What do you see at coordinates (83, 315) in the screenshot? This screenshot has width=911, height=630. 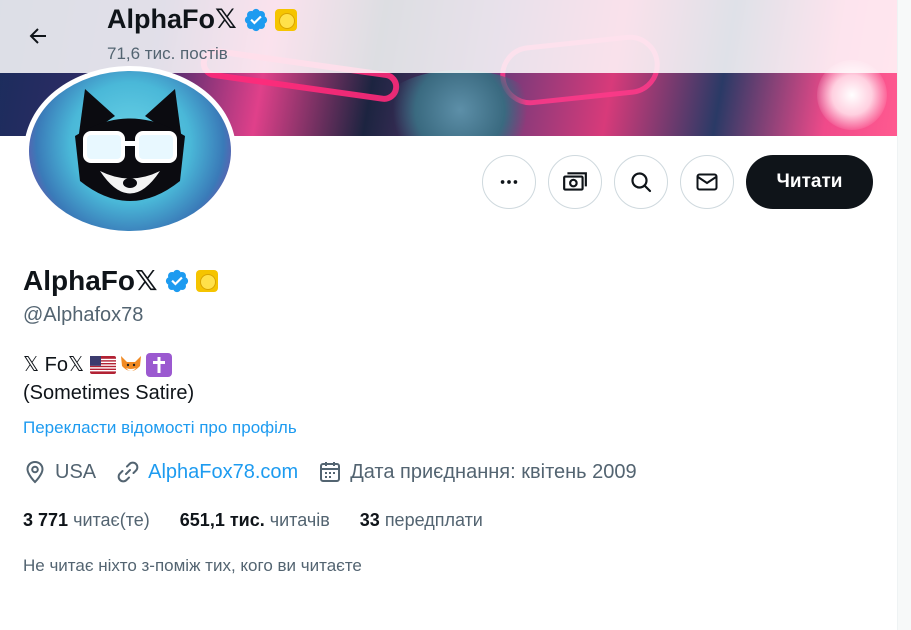 I see `profile-handle: @Alphafox78` at bounding box center [83, 315].